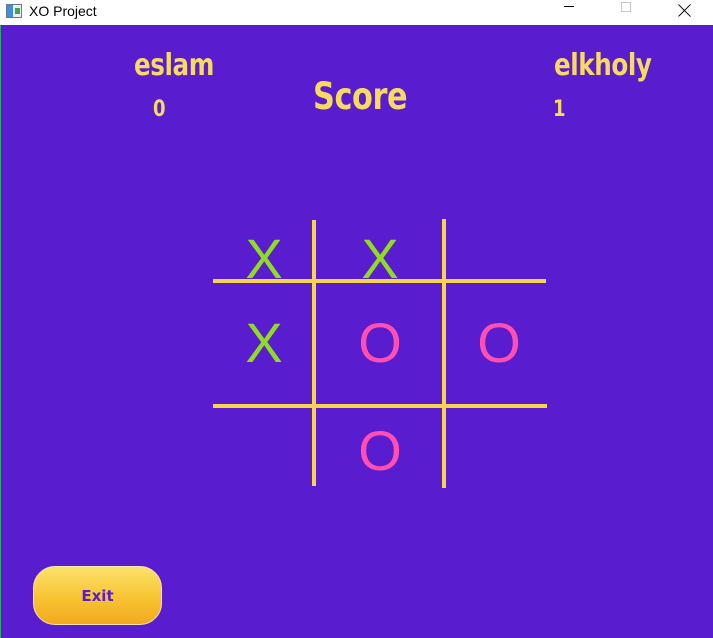  Describe the element at coordinates (625, 6) in the screenshot. I see `maximize-icon` at that location.